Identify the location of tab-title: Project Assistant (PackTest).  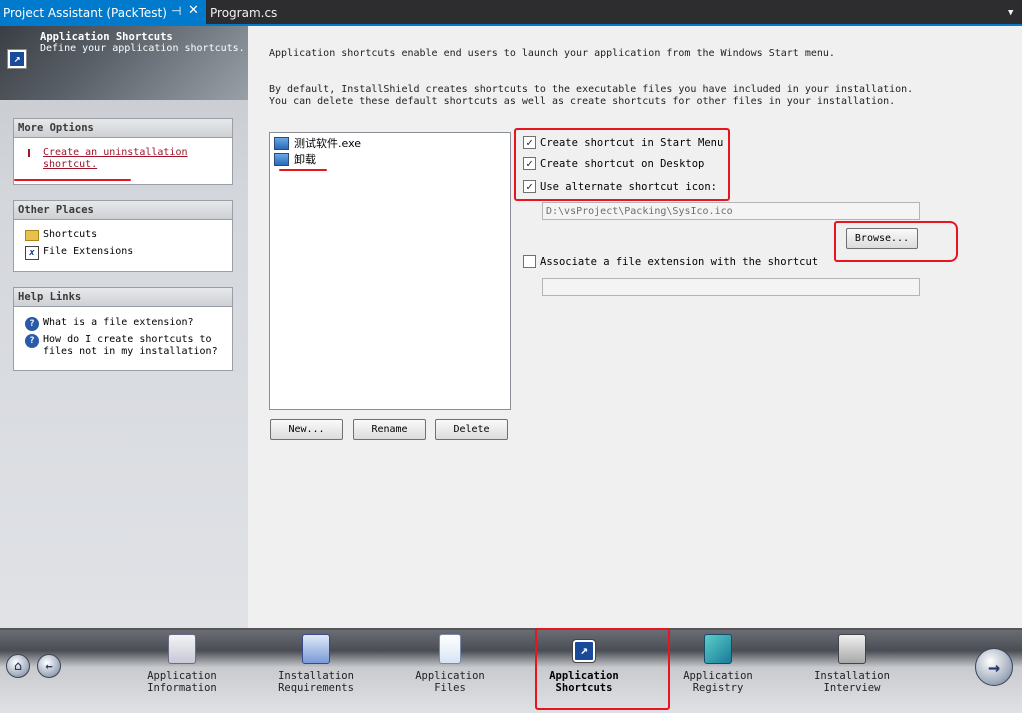
(85, 13).